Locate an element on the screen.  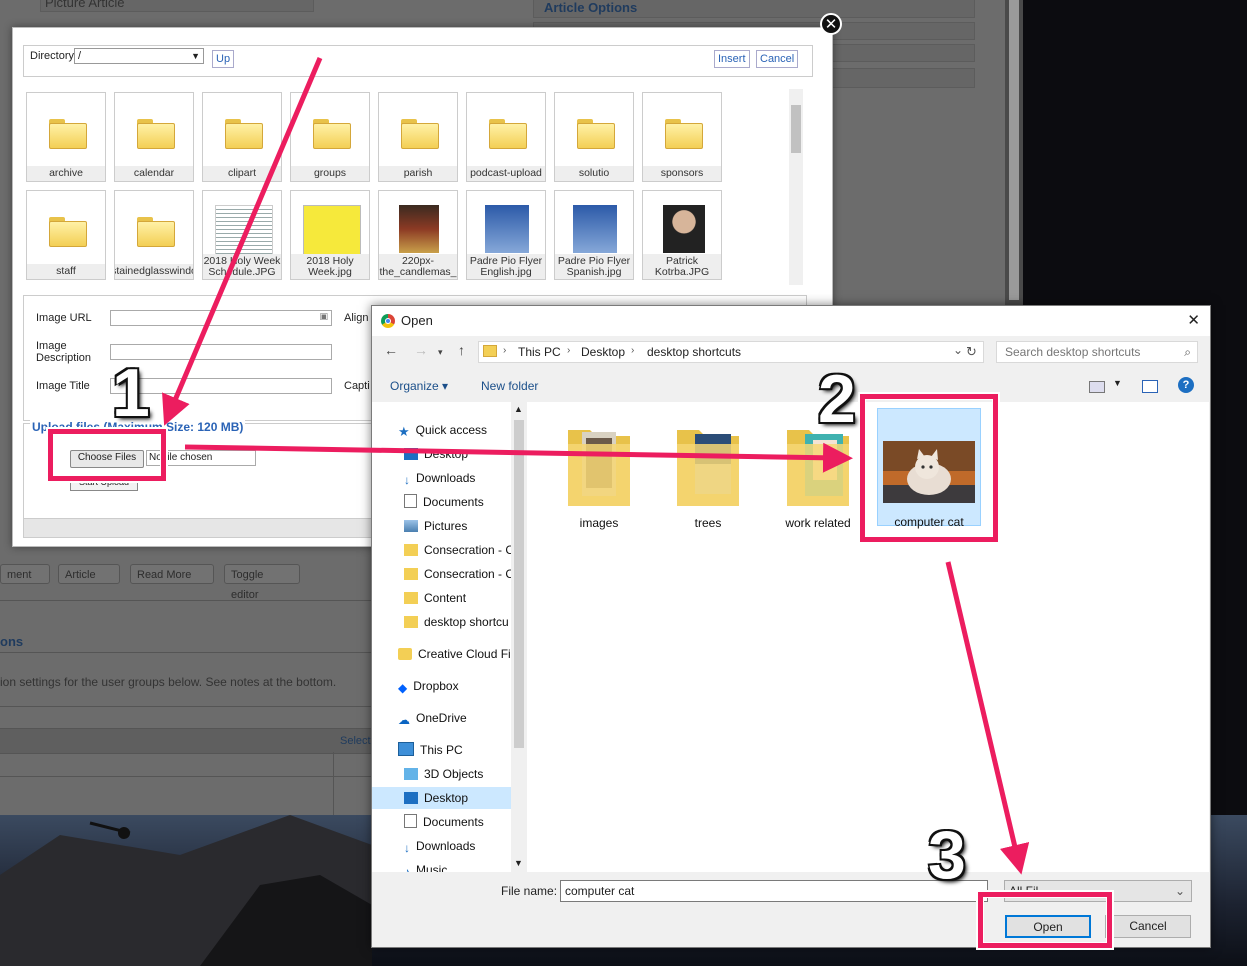
sidebar-item-3d-objects: 3D Objects is located at coordinates (449, 774).